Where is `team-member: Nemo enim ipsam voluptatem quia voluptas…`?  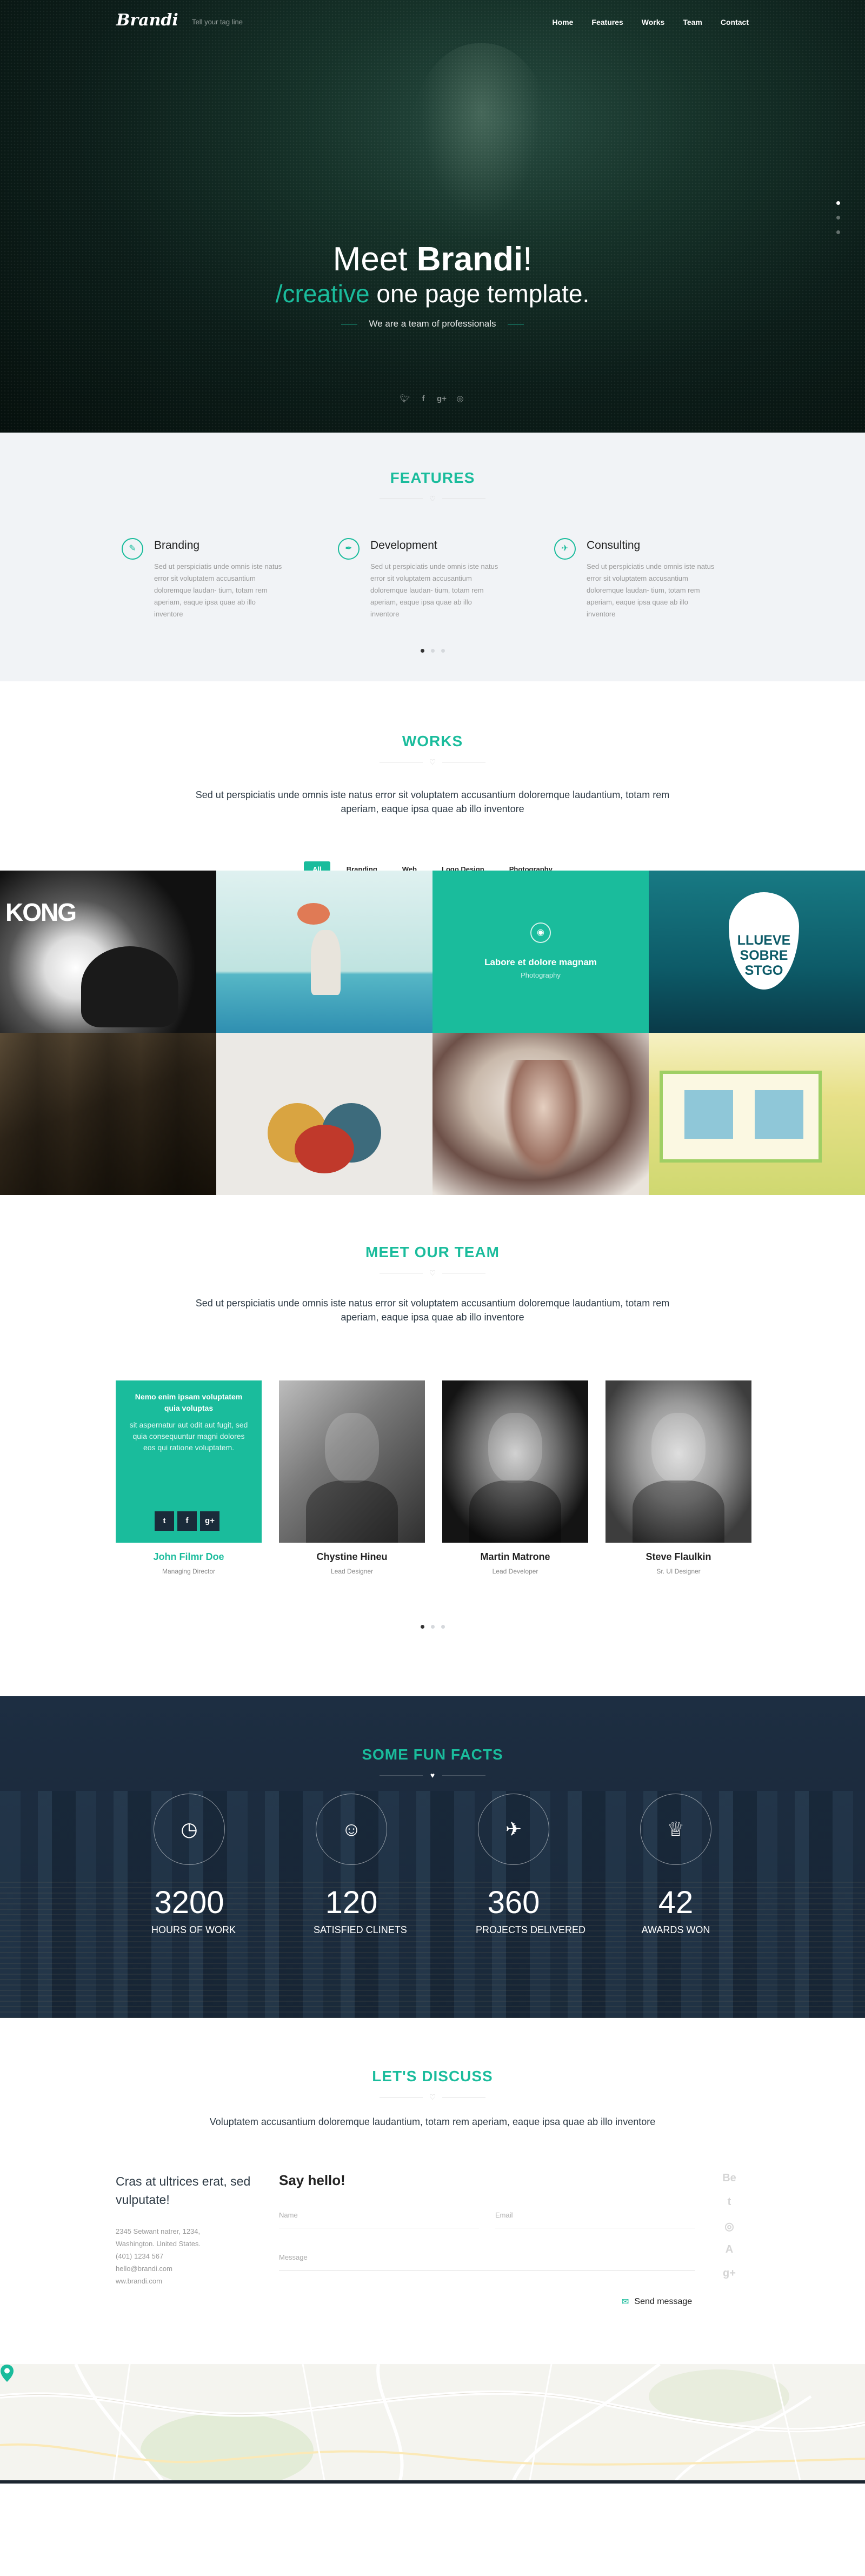
team-member: Nemo enim ipsam voluptatem quia voluptas… is located at coordinates (189, 1477).